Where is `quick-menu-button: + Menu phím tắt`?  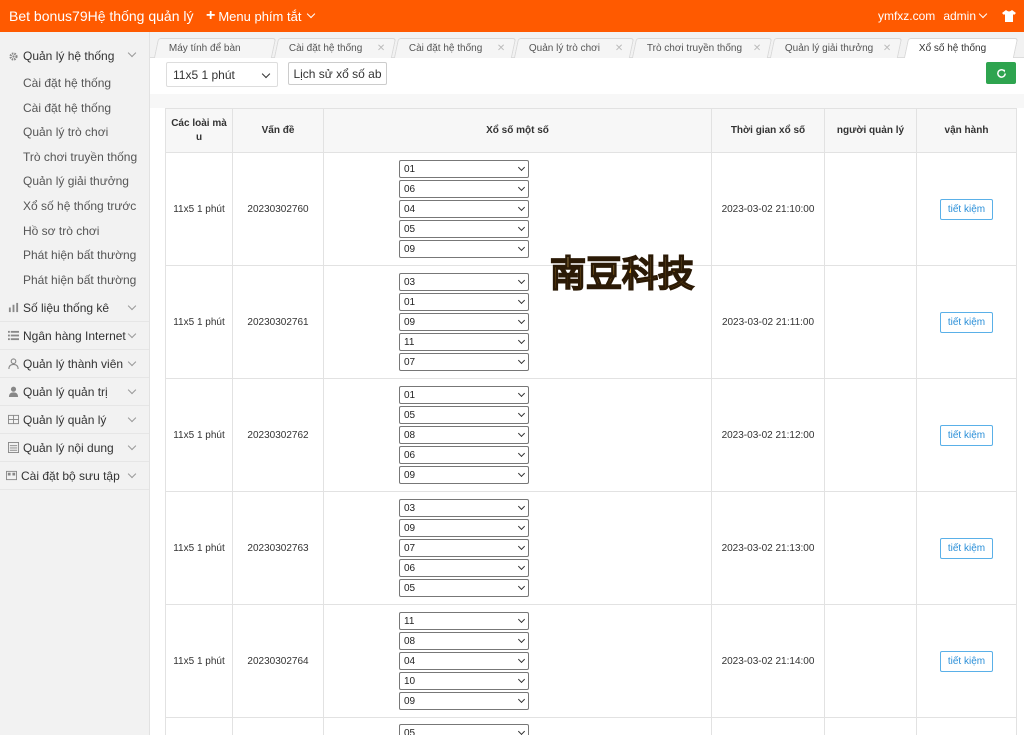 quick-menu-button: + Menu phím tắt is located at coordinates (261, 16).